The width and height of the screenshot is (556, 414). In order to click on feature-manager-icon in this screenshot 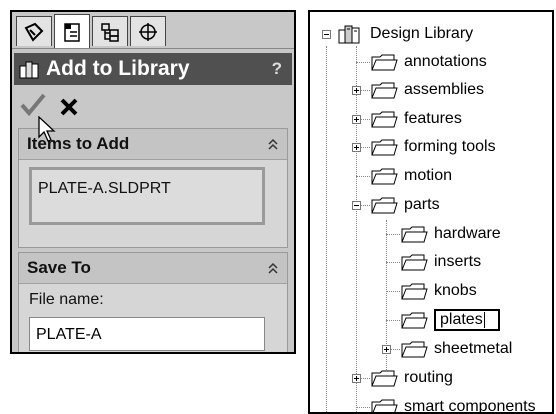, I will do `click(34, 32)`.